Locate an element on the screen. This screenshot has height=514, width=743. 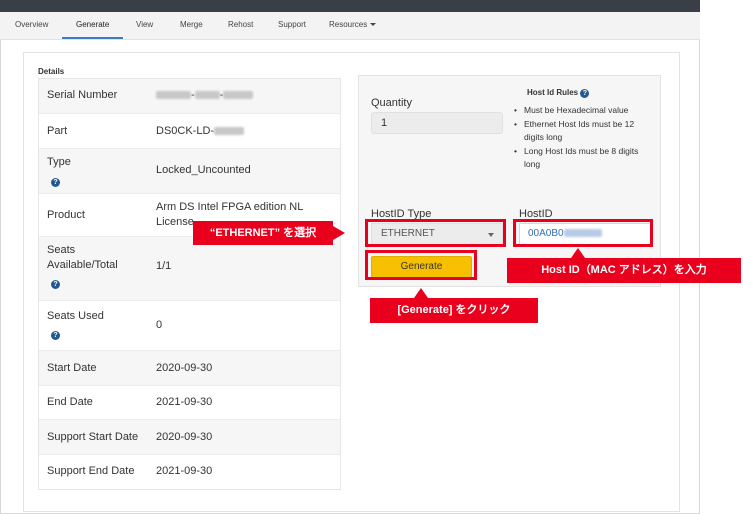
nav-rehost: Rehost is located at coordinates (240, 24).